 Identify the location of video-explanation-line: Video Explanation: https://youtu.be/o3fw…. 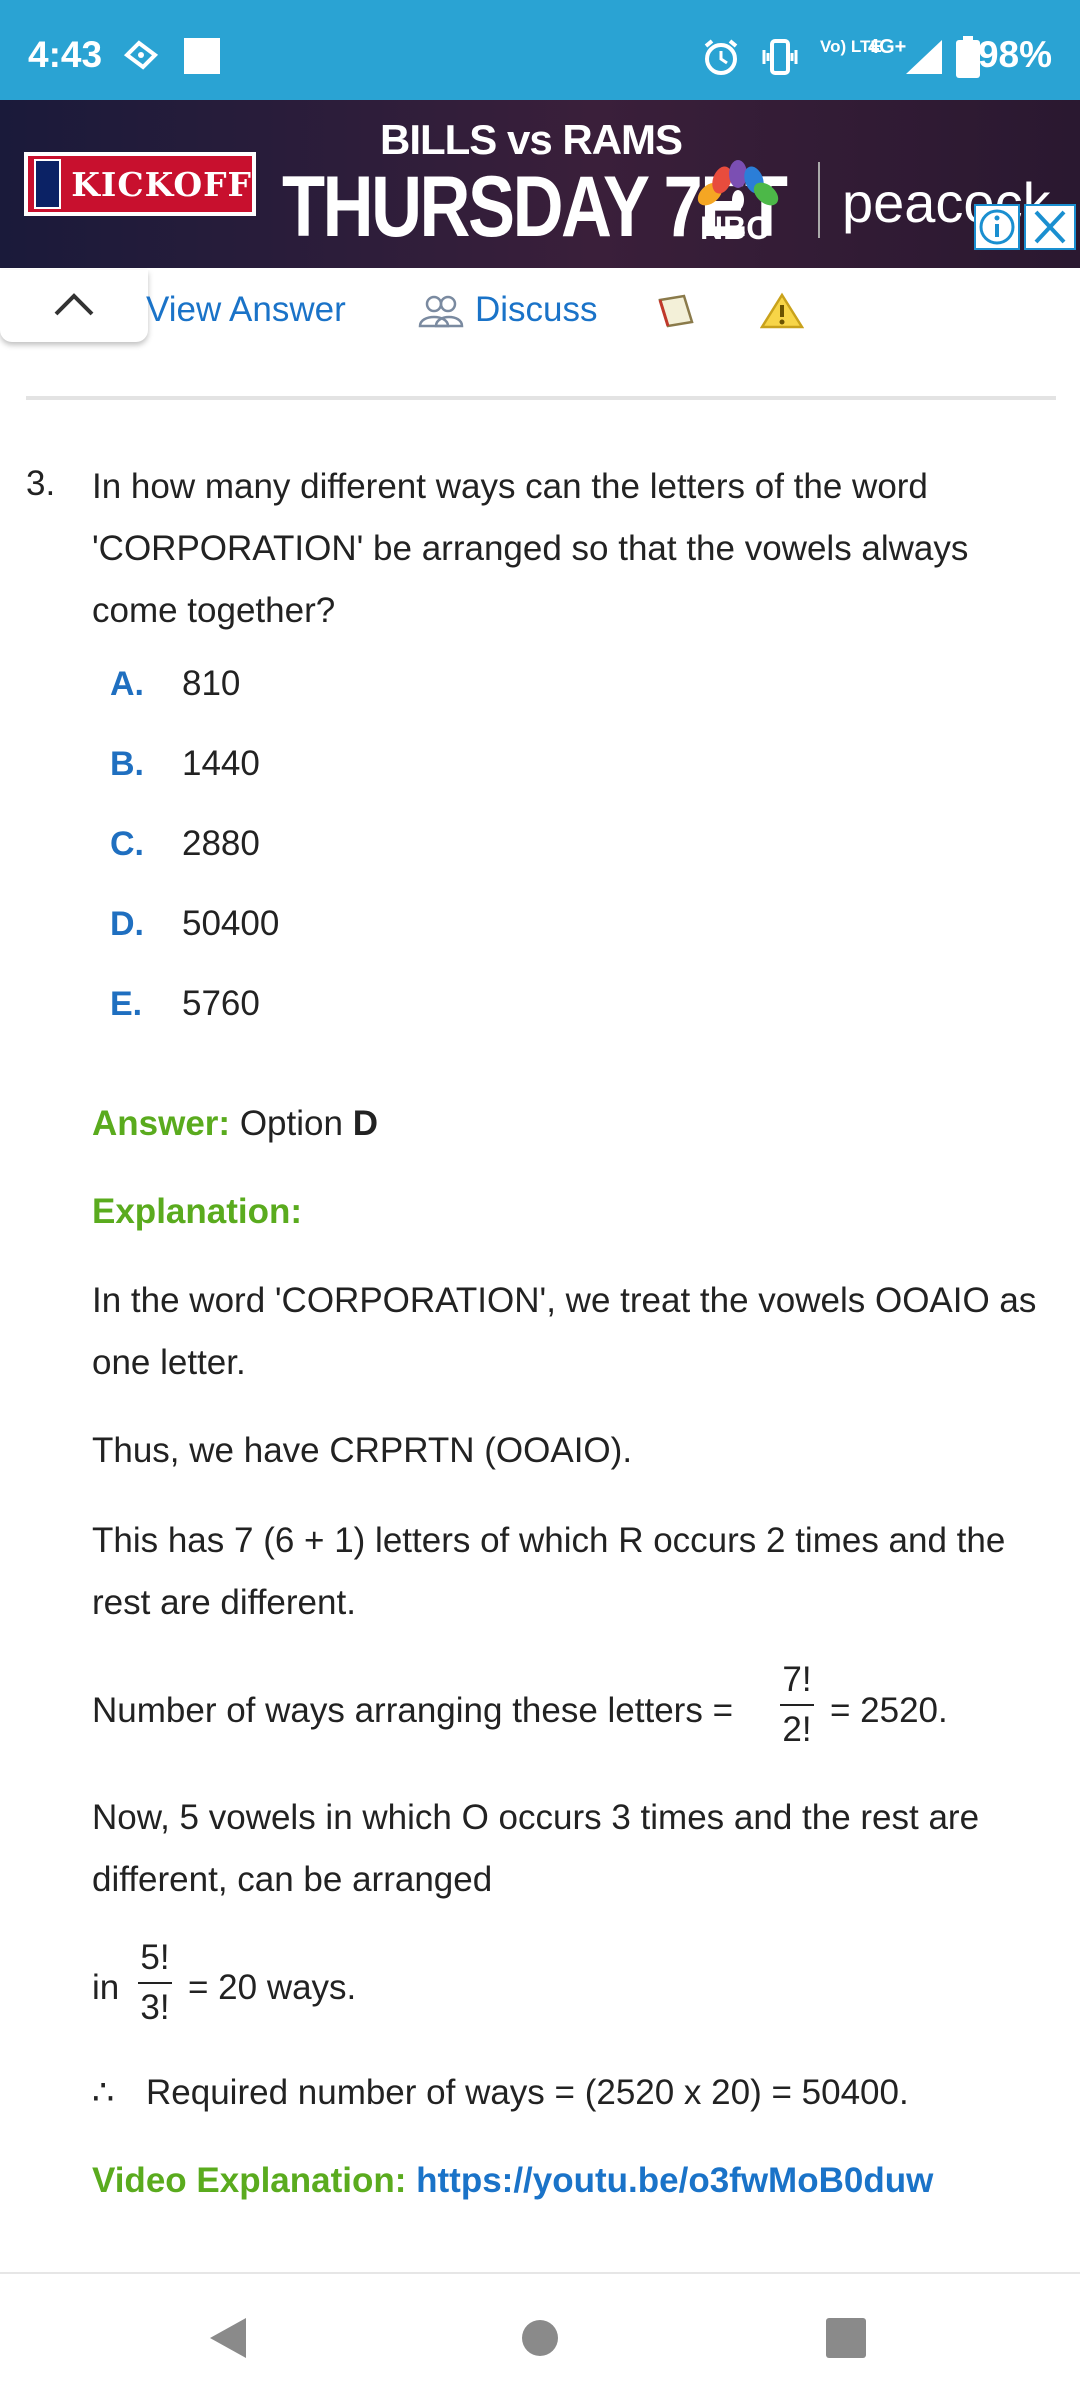
(577, 2181).